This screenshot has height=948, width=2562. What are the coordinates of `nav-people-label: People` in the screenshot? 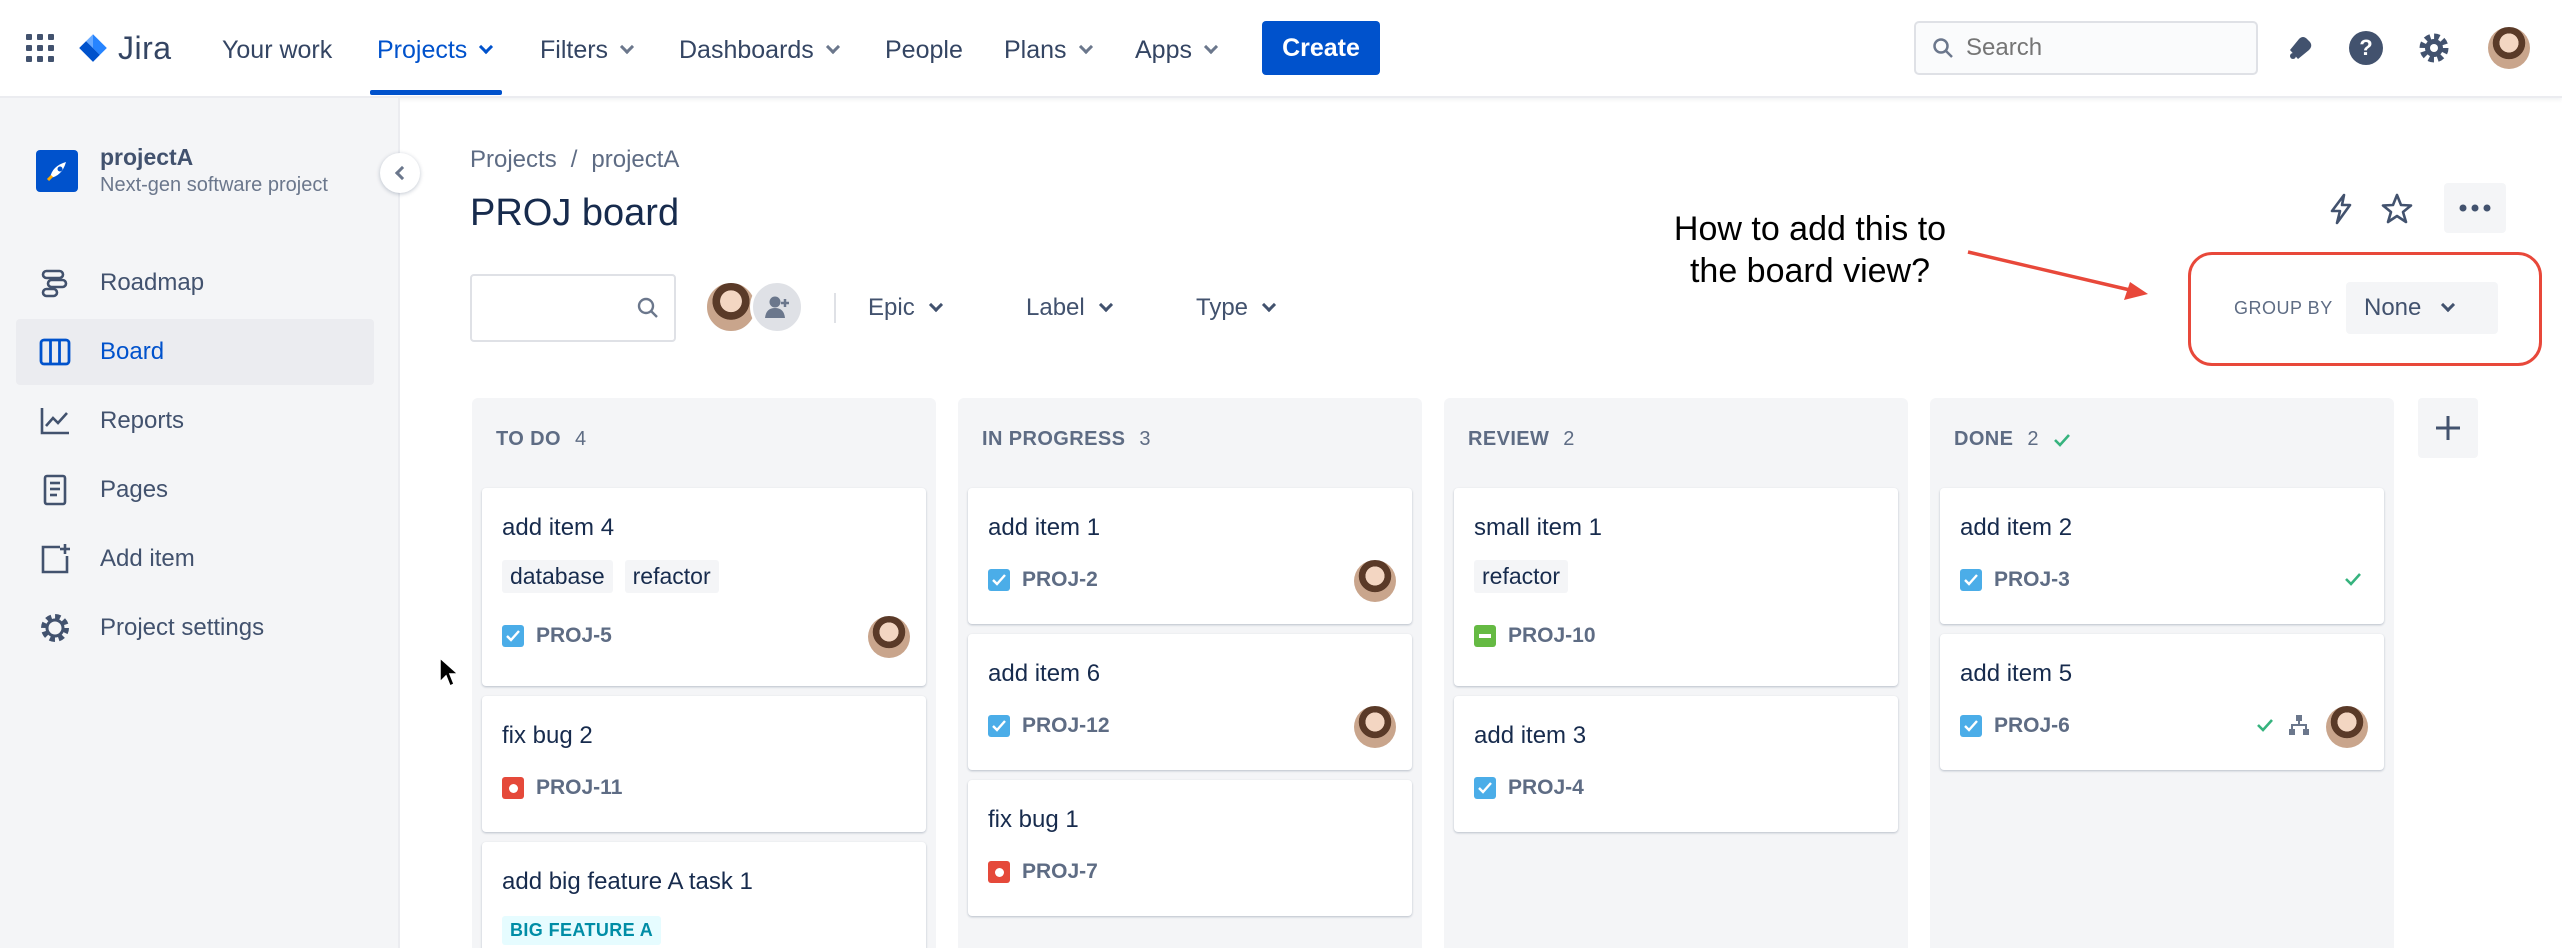 It's located at (924, 49).